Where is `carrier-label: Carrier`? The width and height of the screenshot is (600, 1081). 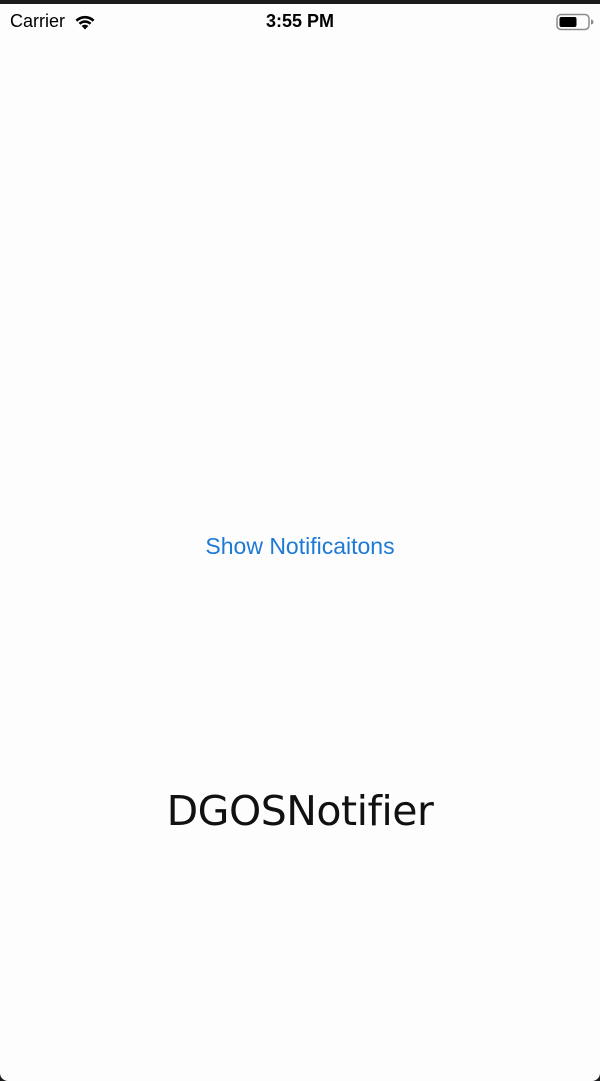 carrier-label: Carrier is located at coordinates (38, 21).